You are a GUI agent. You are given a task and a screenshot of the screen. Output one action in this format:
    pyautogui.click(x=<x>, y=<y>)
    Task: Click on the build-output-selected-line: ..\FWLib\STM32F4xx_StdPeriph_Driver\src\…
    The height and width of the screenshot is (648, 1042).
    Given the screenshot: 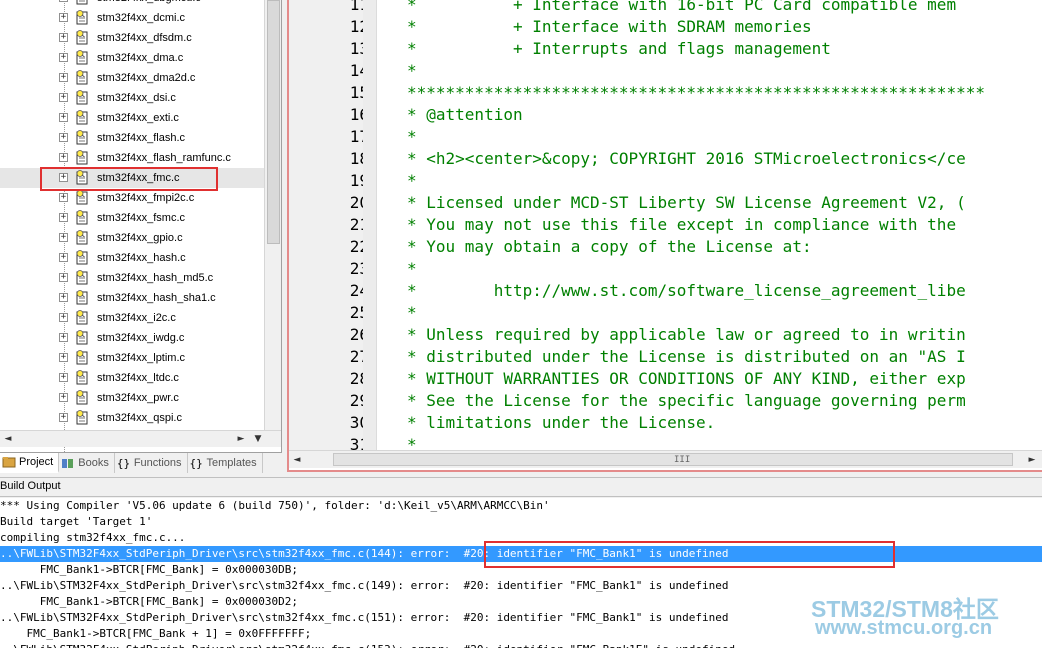 What is the action you would take?
    pyautogui.click(x=521, y=554)
    